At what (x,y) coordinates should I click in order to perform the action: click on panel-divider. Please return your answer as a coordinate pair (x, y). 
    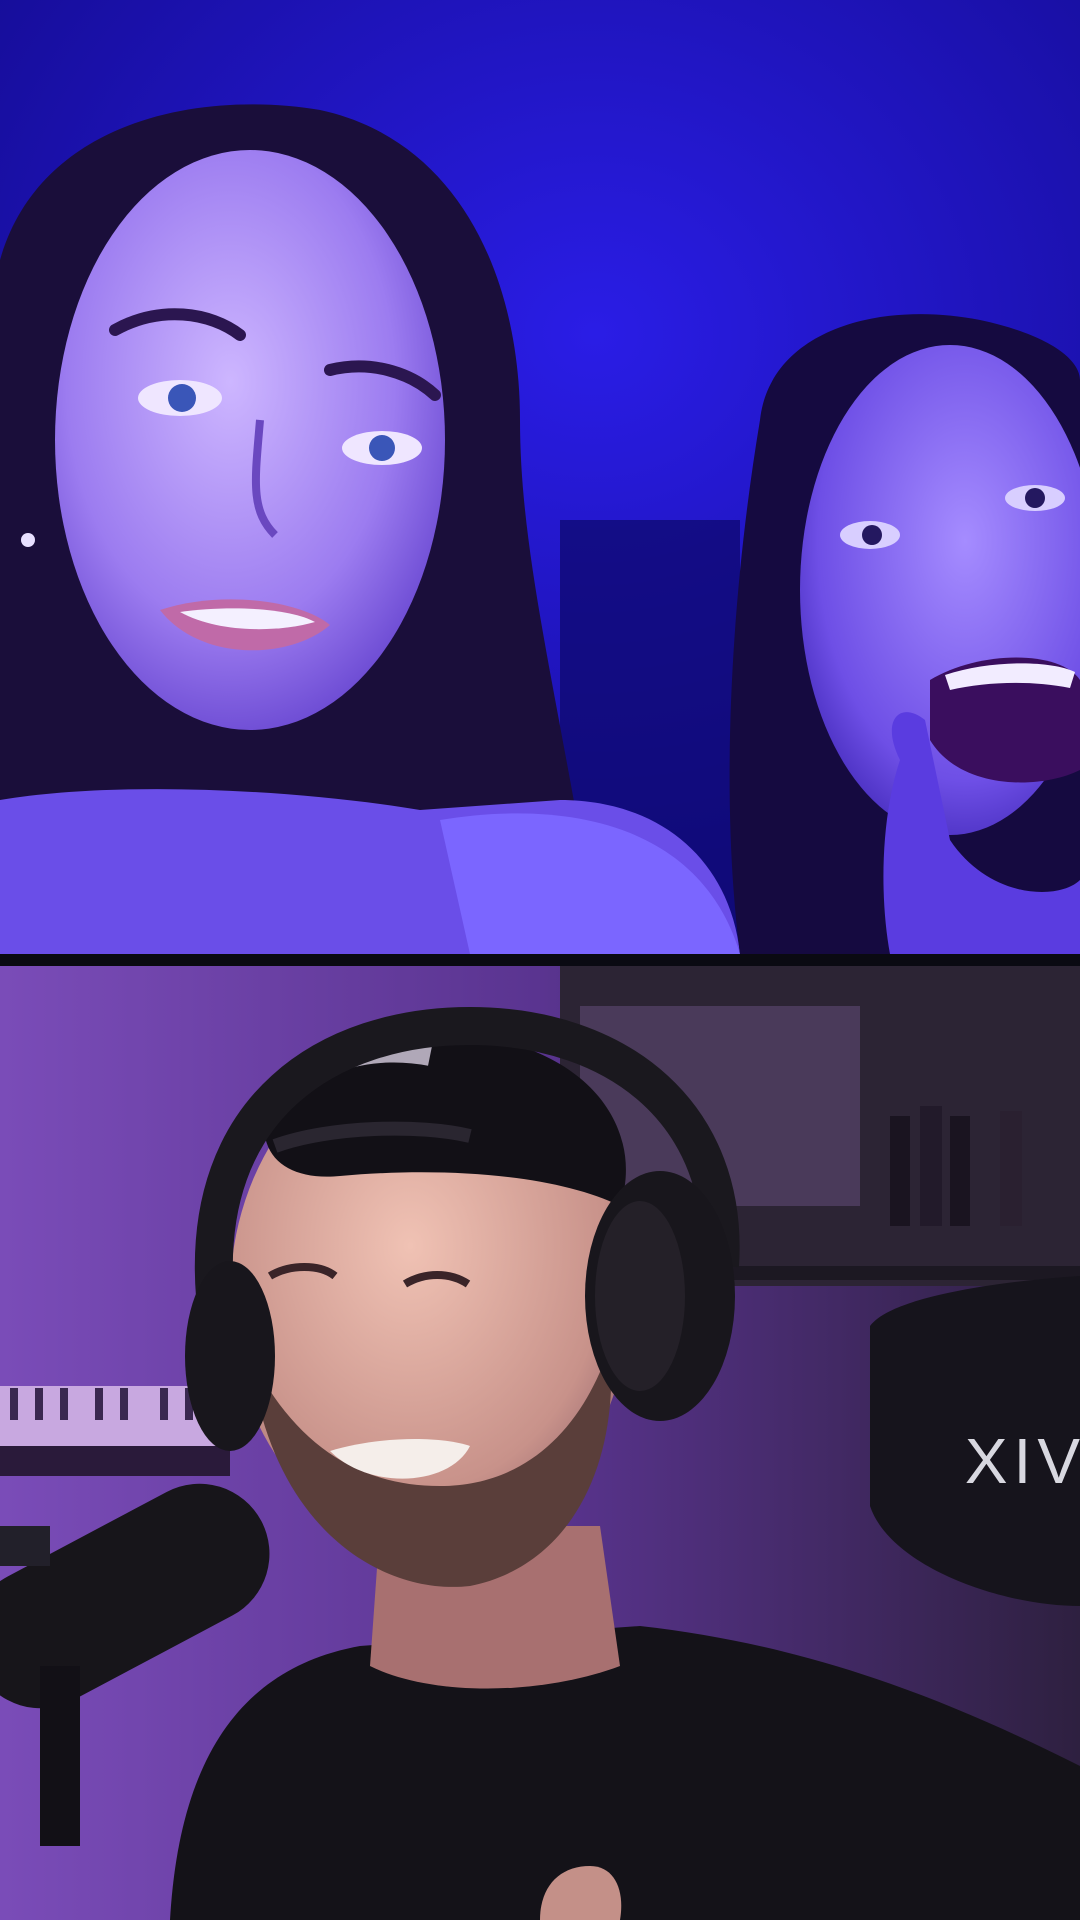
    Looking at the image, I should click on (540, 960).